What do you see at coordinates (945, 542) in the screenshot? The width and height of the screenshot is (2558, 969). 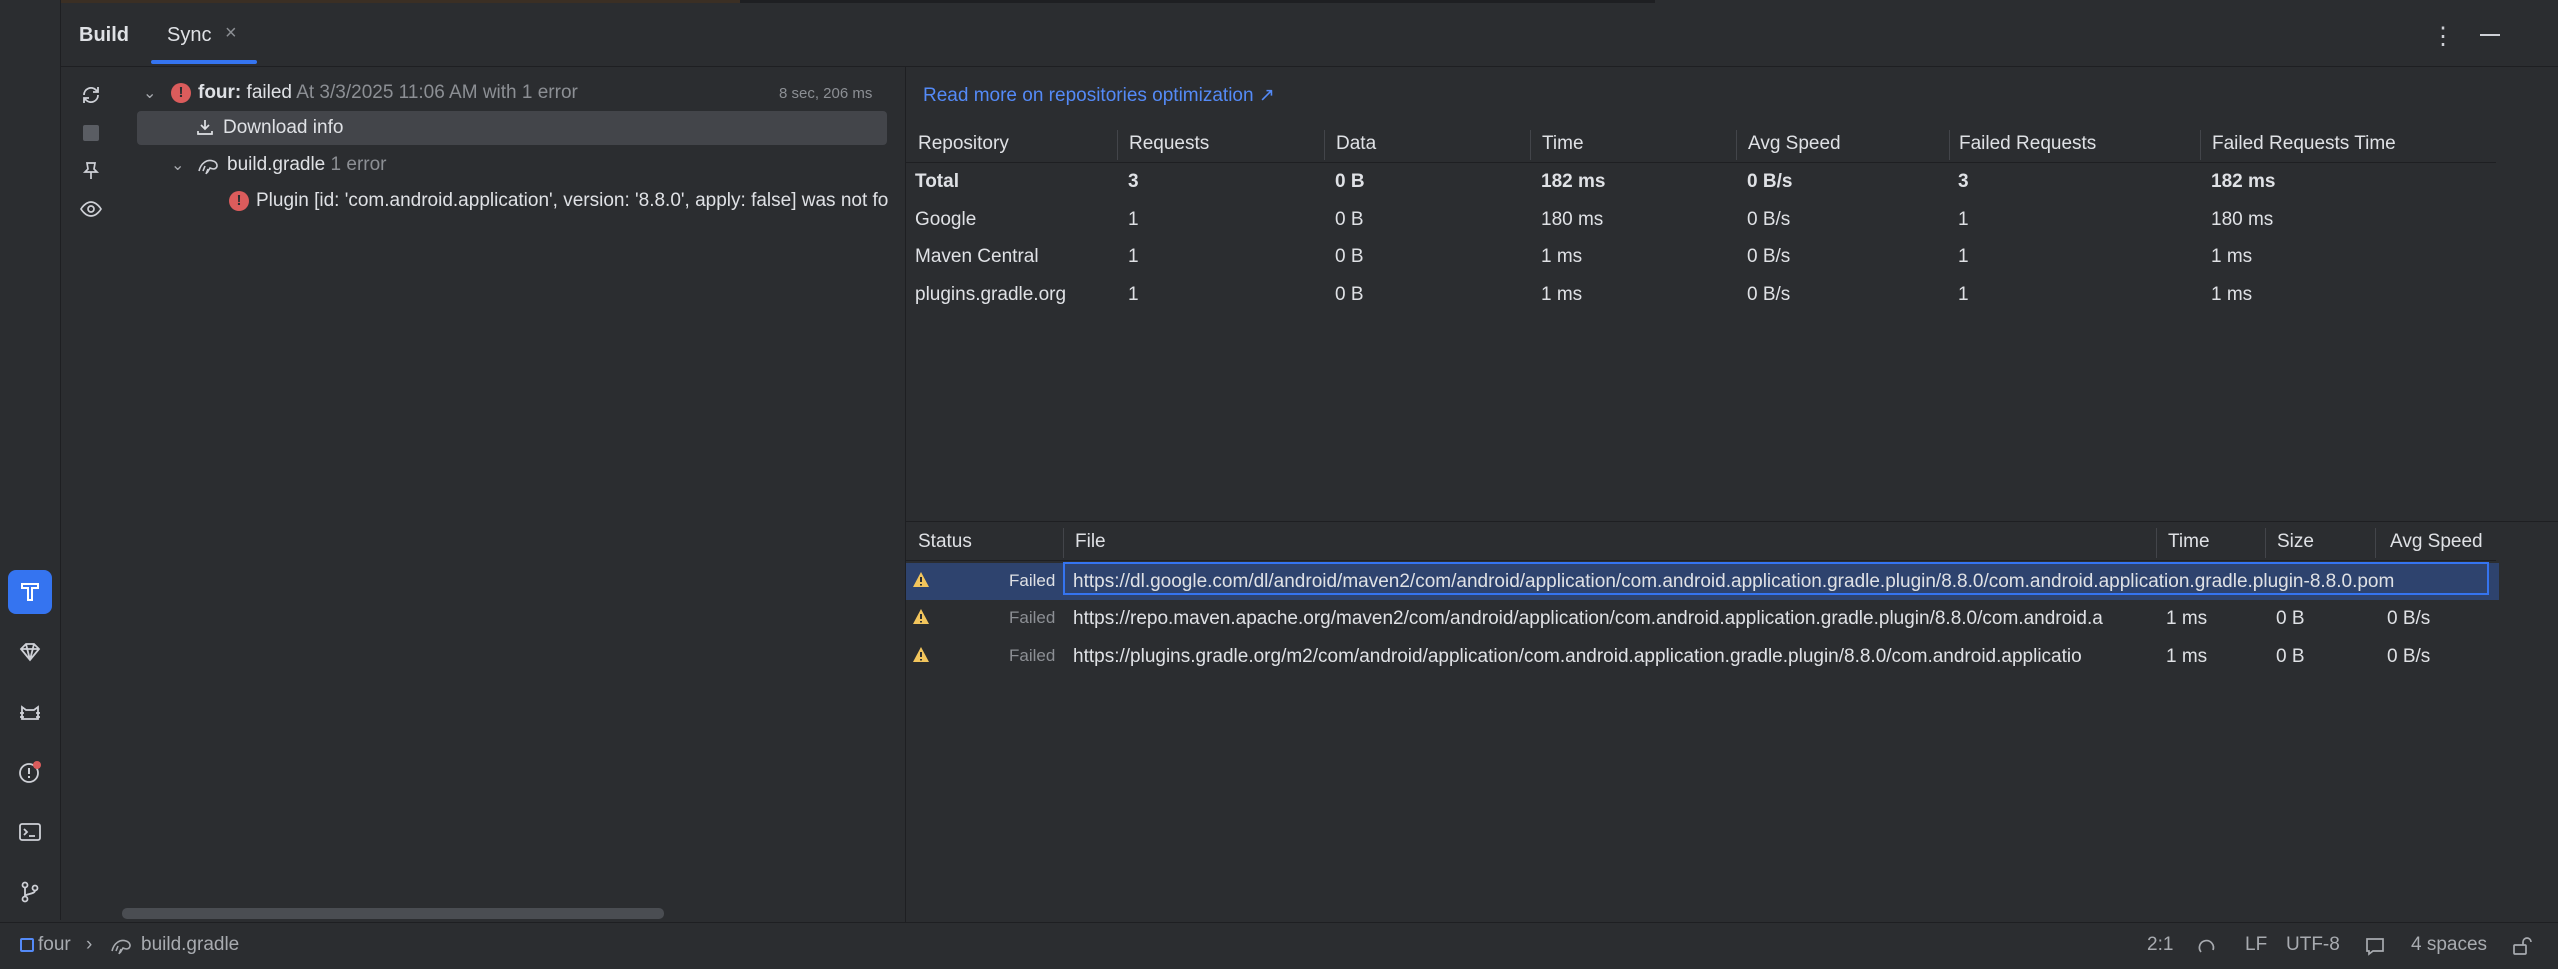 I see `column-header: Status` at bounding box center [945, 542].